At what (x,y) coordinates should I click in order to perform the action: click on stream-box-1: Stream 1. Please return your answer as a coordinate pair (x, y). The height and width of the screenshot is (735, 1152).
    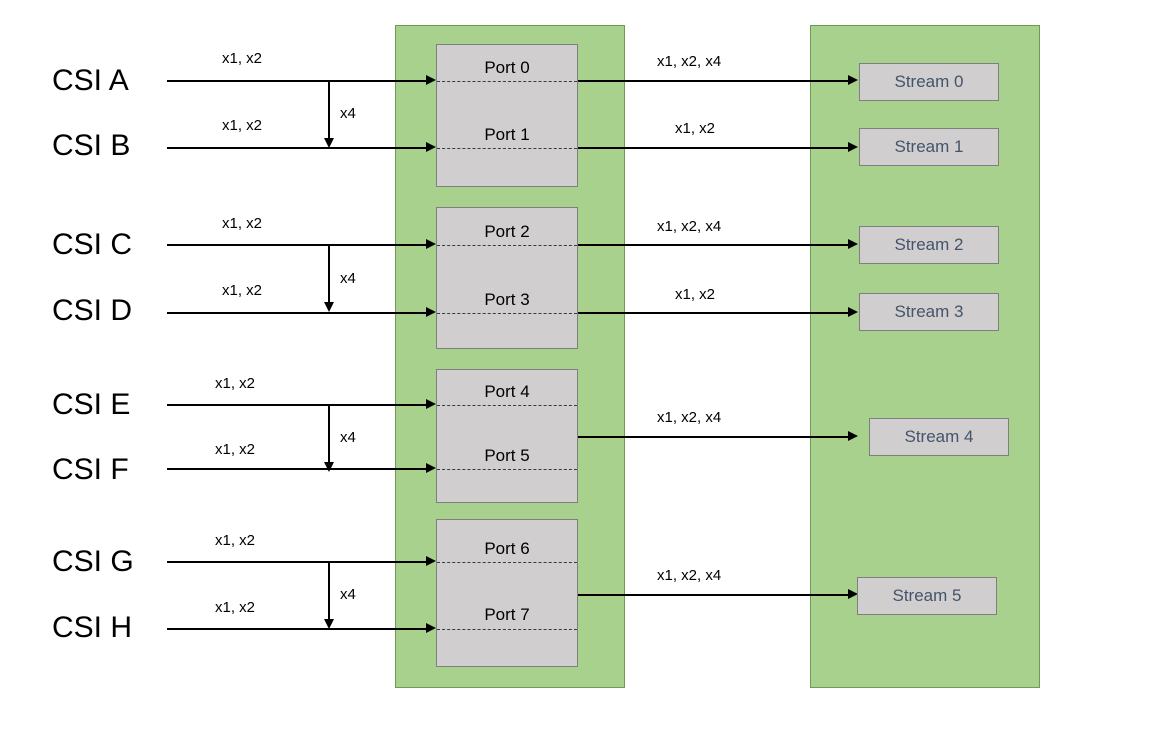
    Looking at the image, I should click on (929, 147).